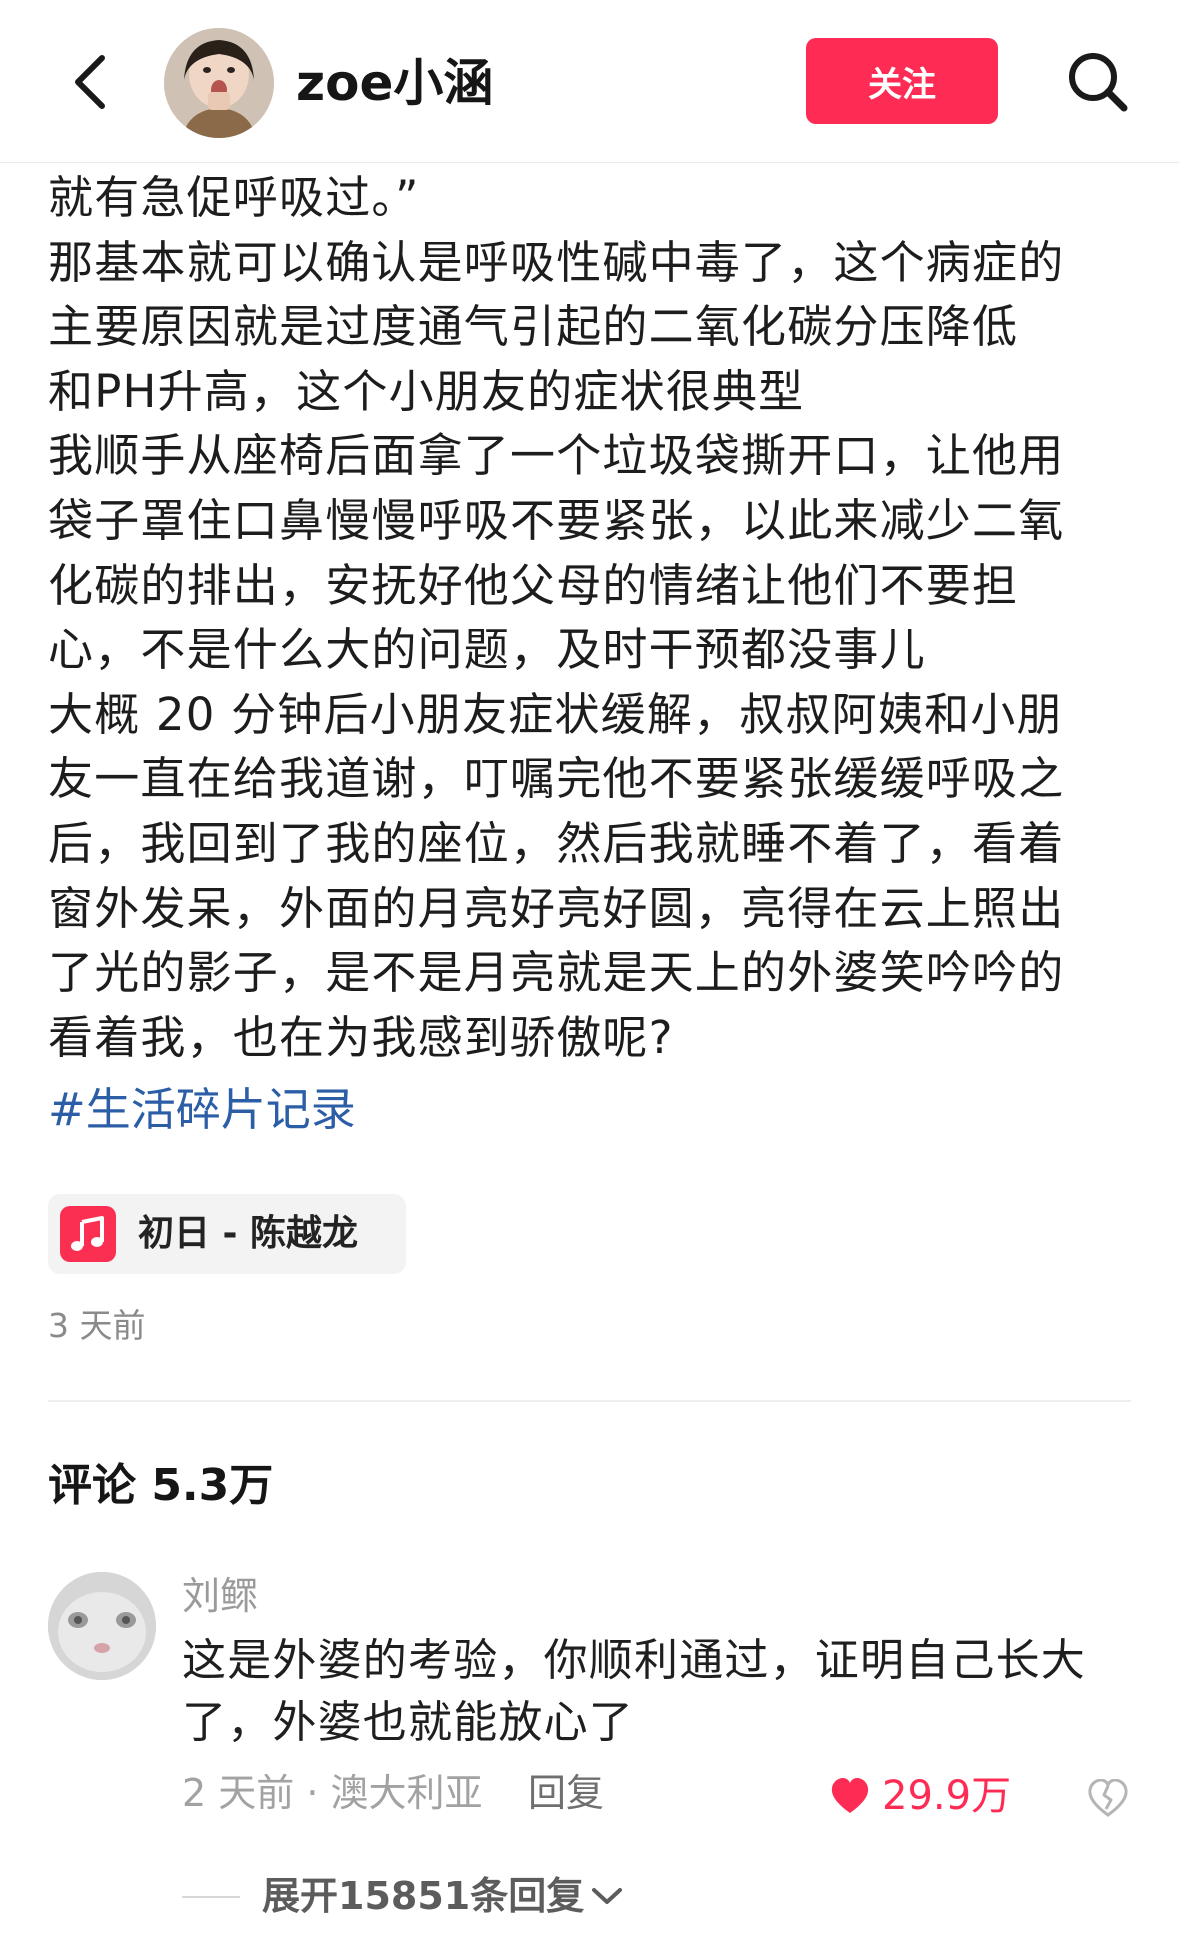 This screenshot has width=1179, height=1942. Describe the element at coordinates (556, 973) in the screenshot. I see `post-line: 了光的影子，是不是月亮就是天上的外婆笑吟吟的` at that location.